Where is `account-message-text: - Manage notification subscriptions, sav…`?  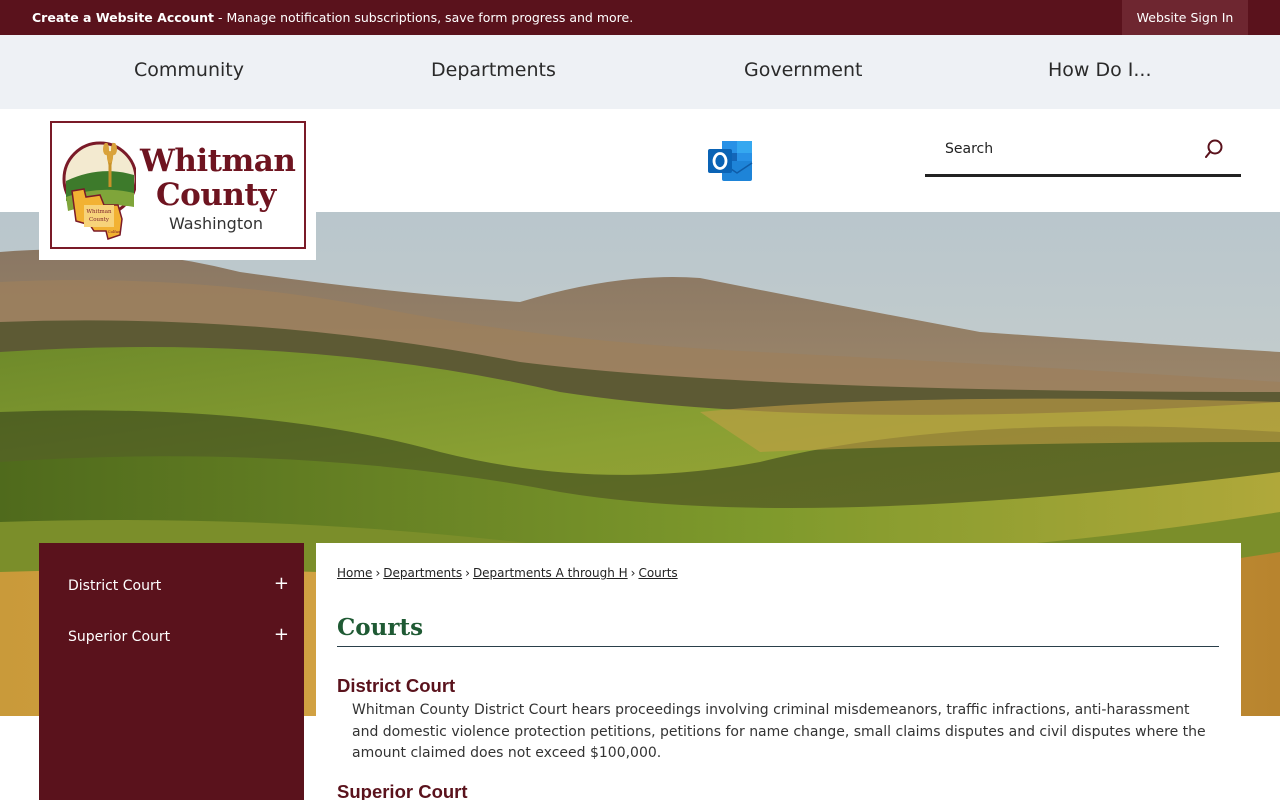 account-message-text: - Manage notification subscriptions, sav… is located at coordinates (424, 17).